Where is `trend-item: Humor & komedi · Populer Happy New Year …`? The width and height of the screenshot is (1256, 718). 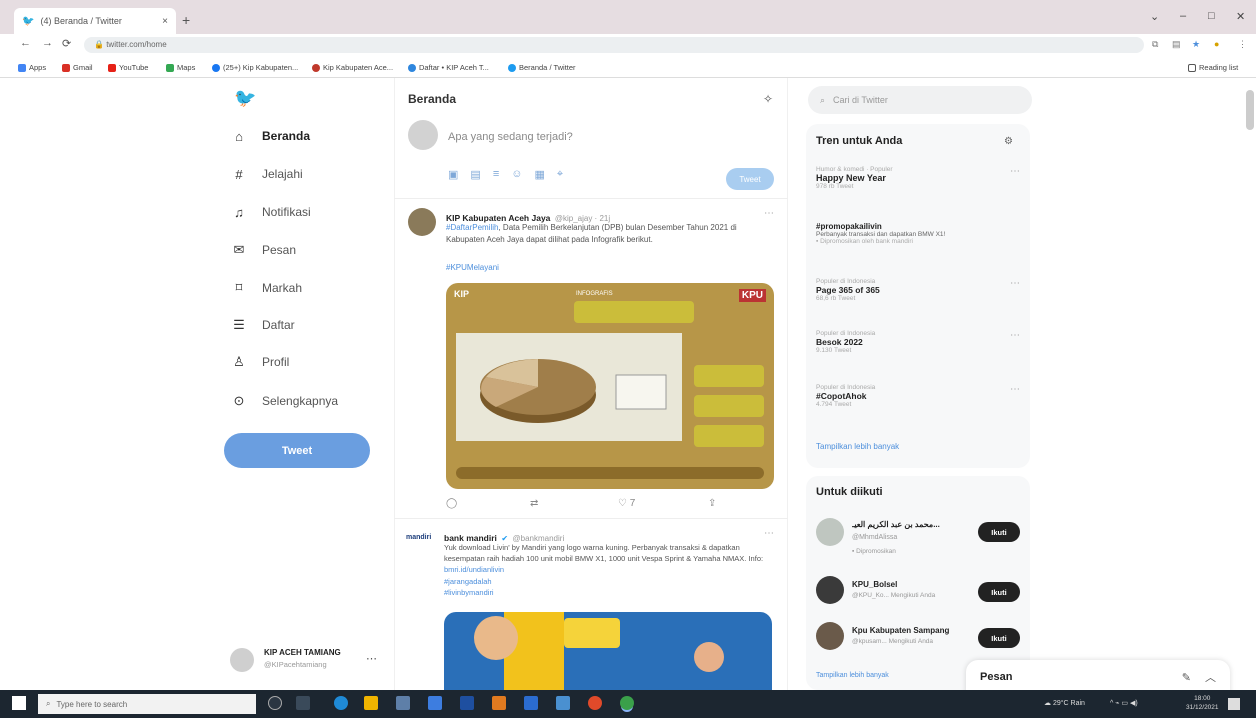 trend-item: Humor & komedi · Populer Happy New Year … is located at coordinates (916, 178).